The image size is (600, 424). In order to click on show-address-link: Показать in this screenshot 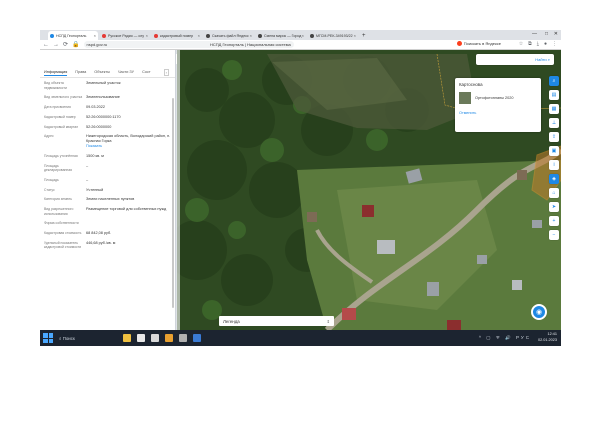, I will do `click(94, 146)`.